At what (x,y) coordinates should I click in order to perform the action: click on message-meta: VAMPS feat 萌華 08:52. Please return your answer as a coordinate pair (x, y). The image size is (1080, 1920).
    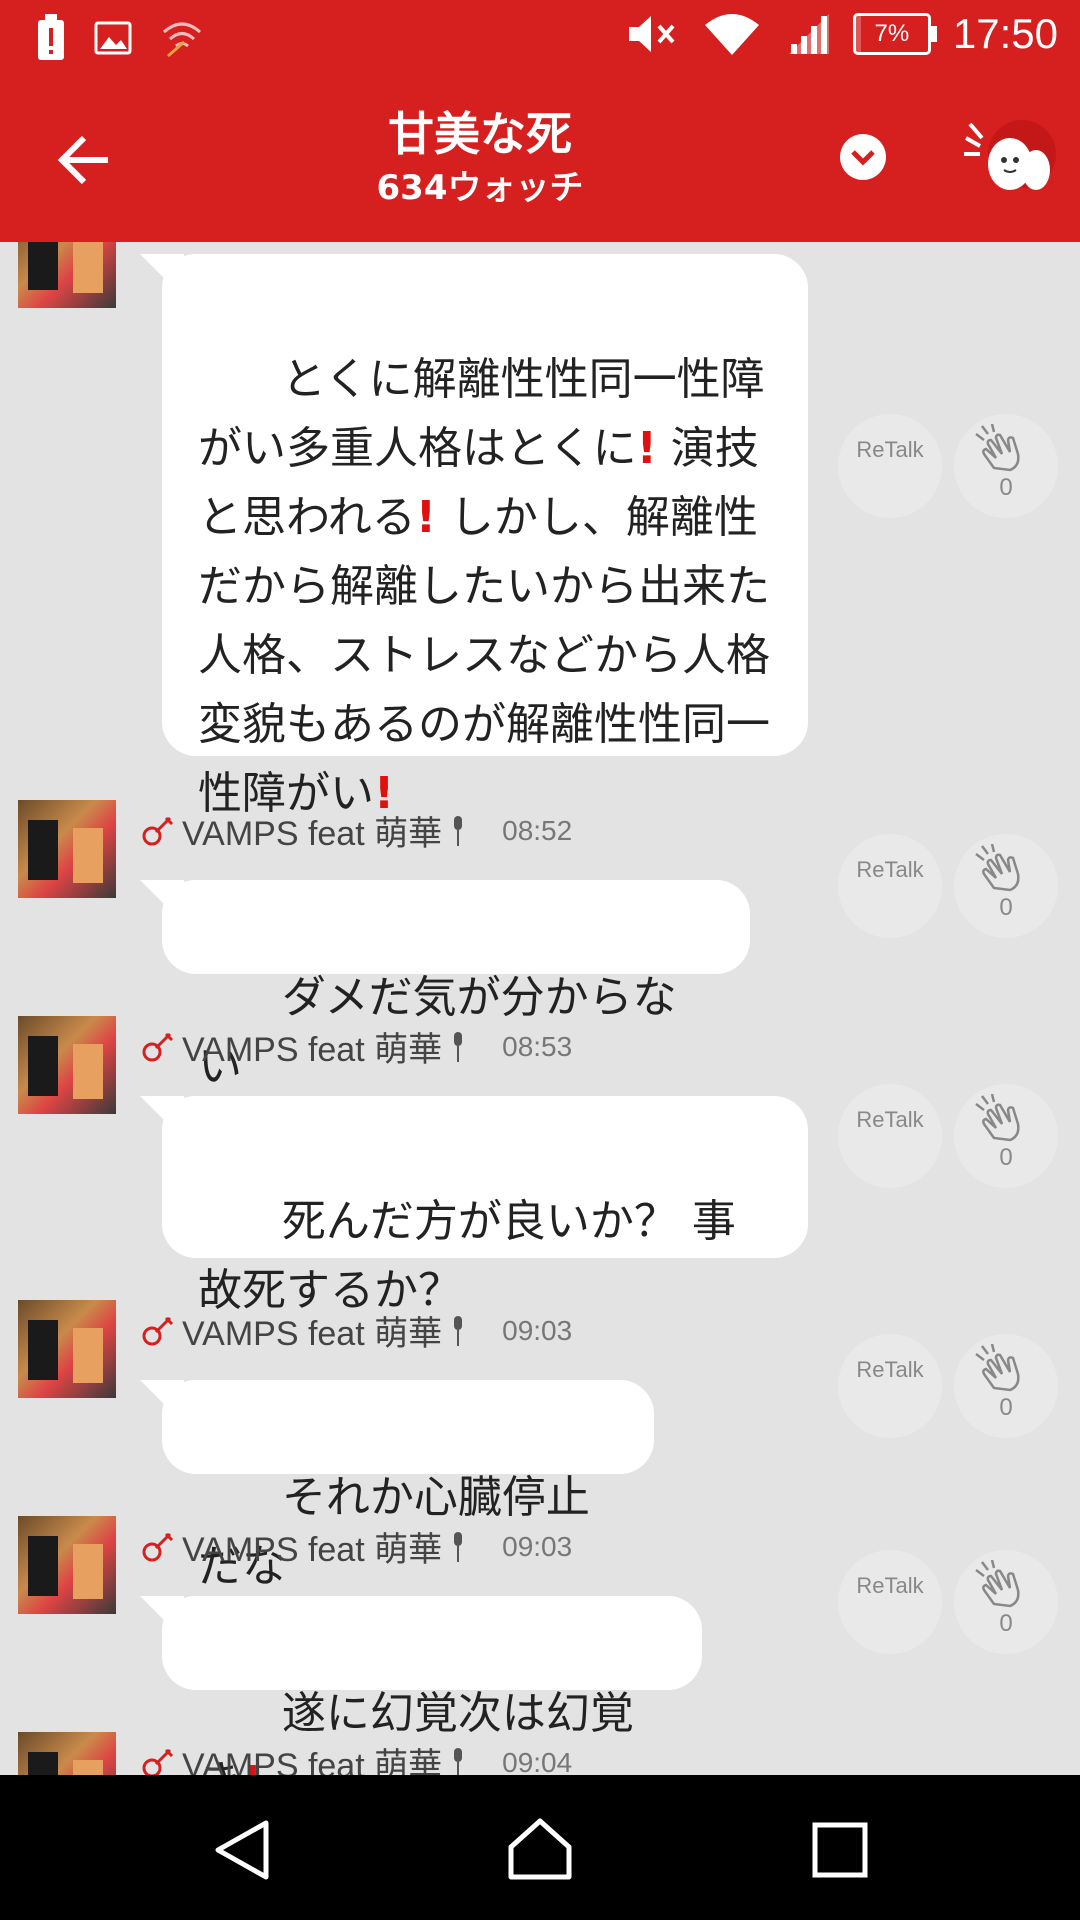
    Looking at the image, I should click on (356, 830).